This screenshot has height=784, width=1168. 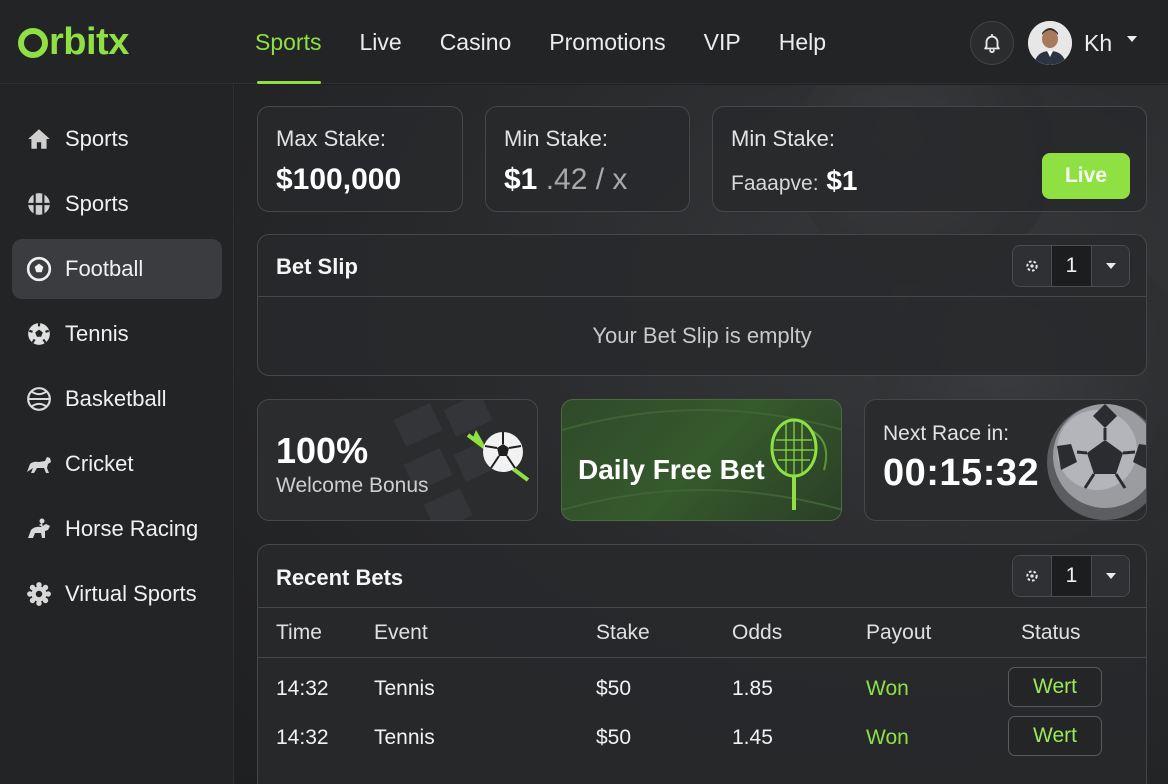 I want to click on sidebar-item-cricket: Cricket, so click(x=117, y=464).